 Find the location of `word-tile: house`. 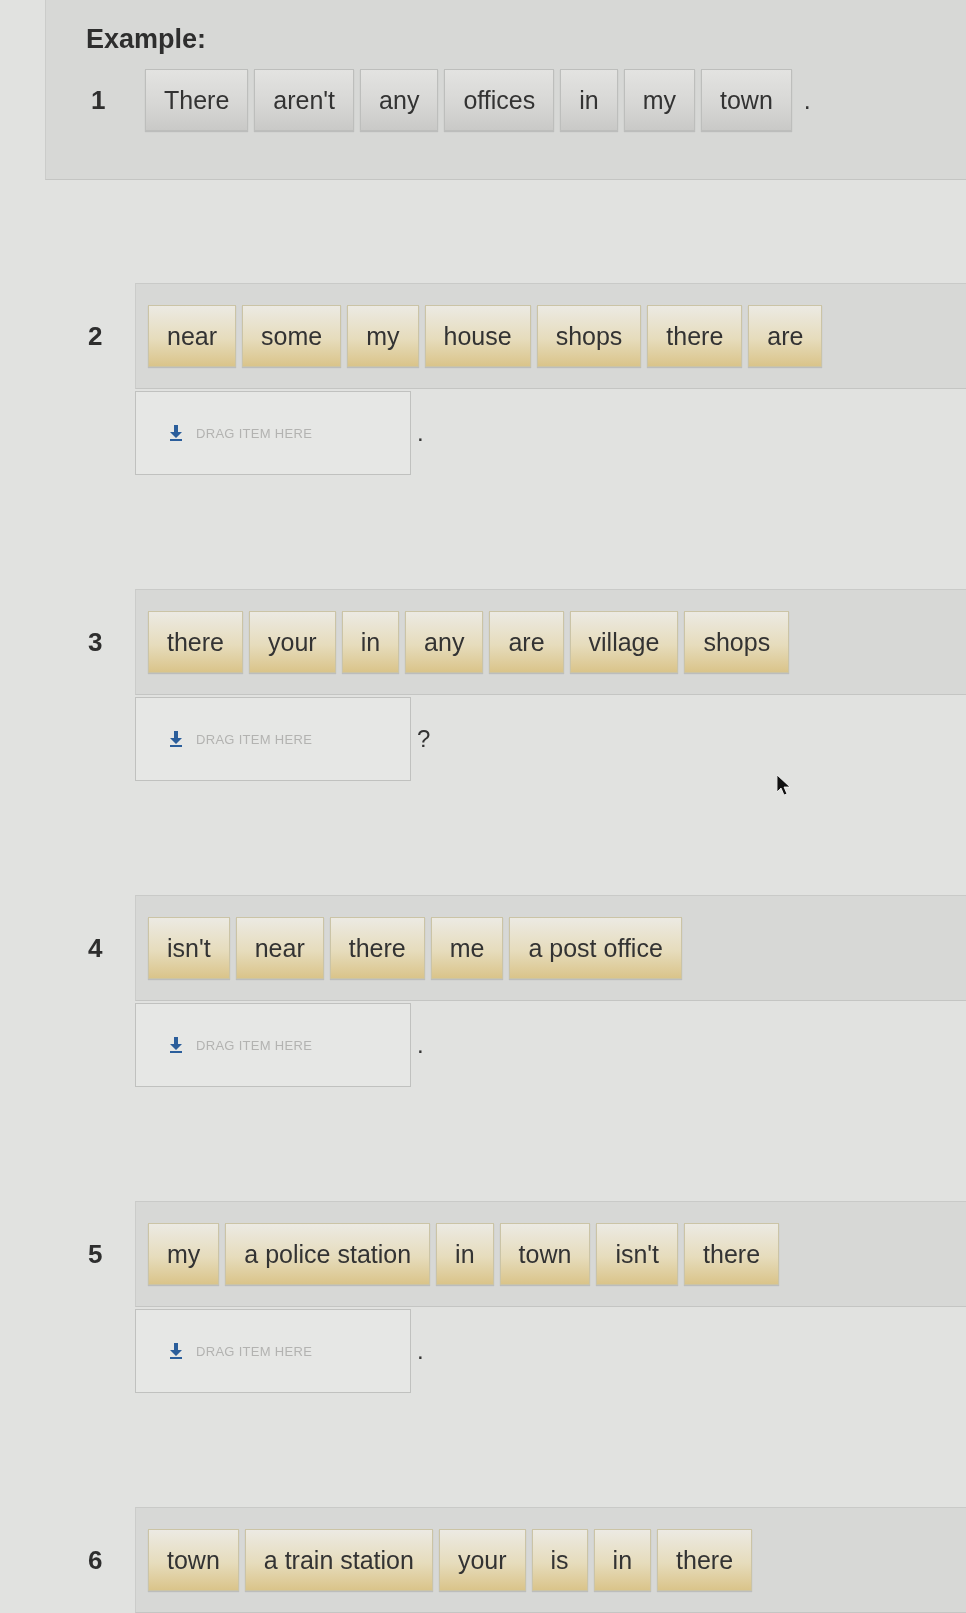

word-tile: house is located at coordinates (477, 336).